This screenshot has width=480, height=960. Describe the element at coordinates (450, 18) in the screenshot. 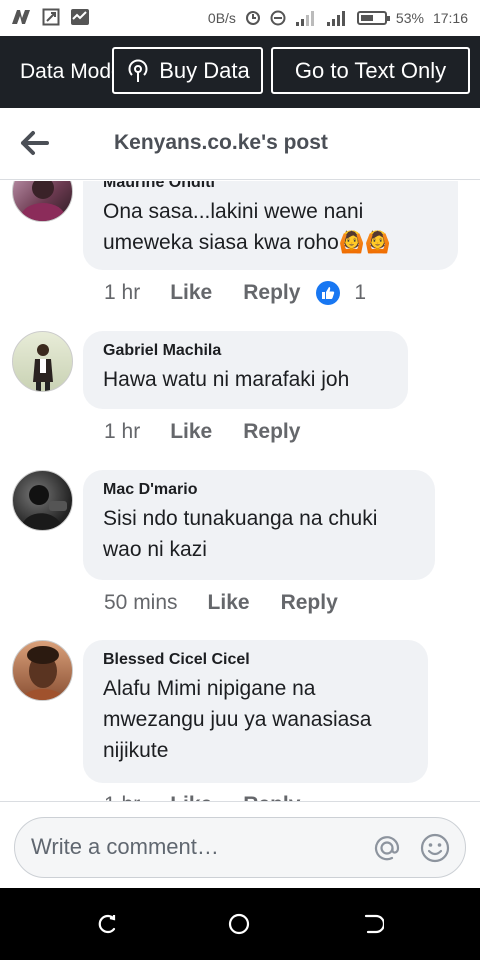

I see `clock: 17:16` at that location.